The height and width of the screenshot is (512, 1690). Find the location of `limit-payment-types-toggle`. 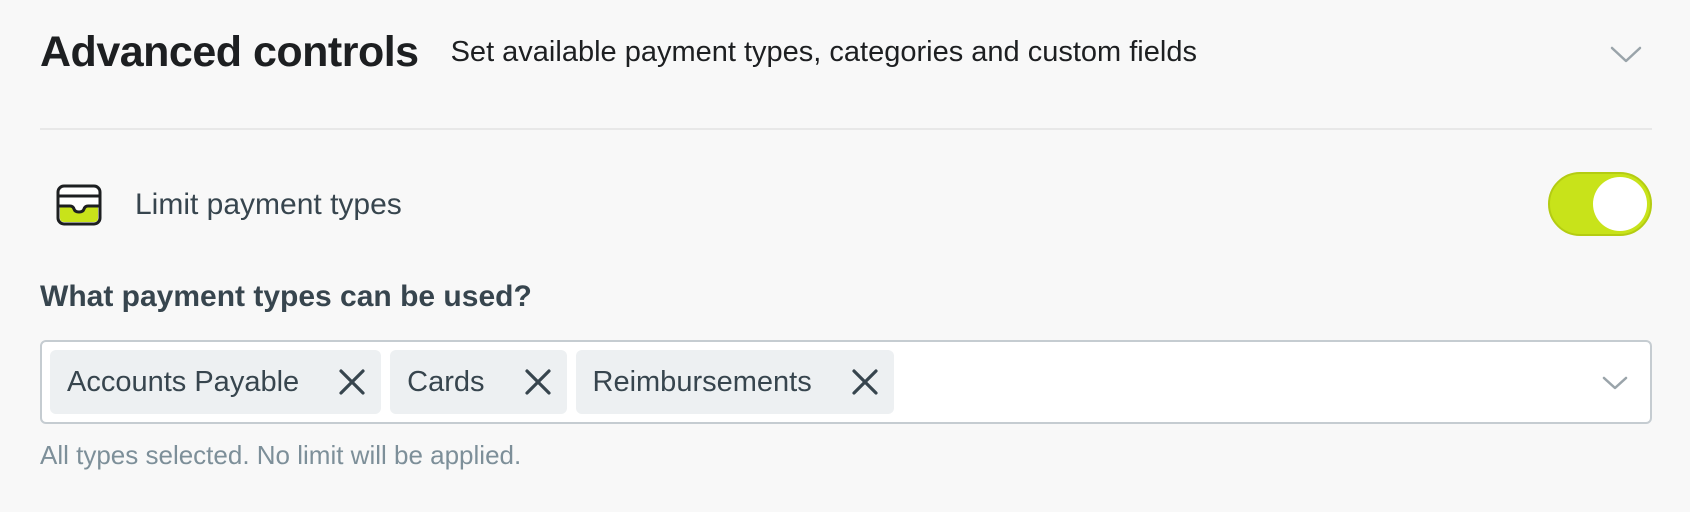

limit-payment-types-toggle is located at coordinates (1600, 204).